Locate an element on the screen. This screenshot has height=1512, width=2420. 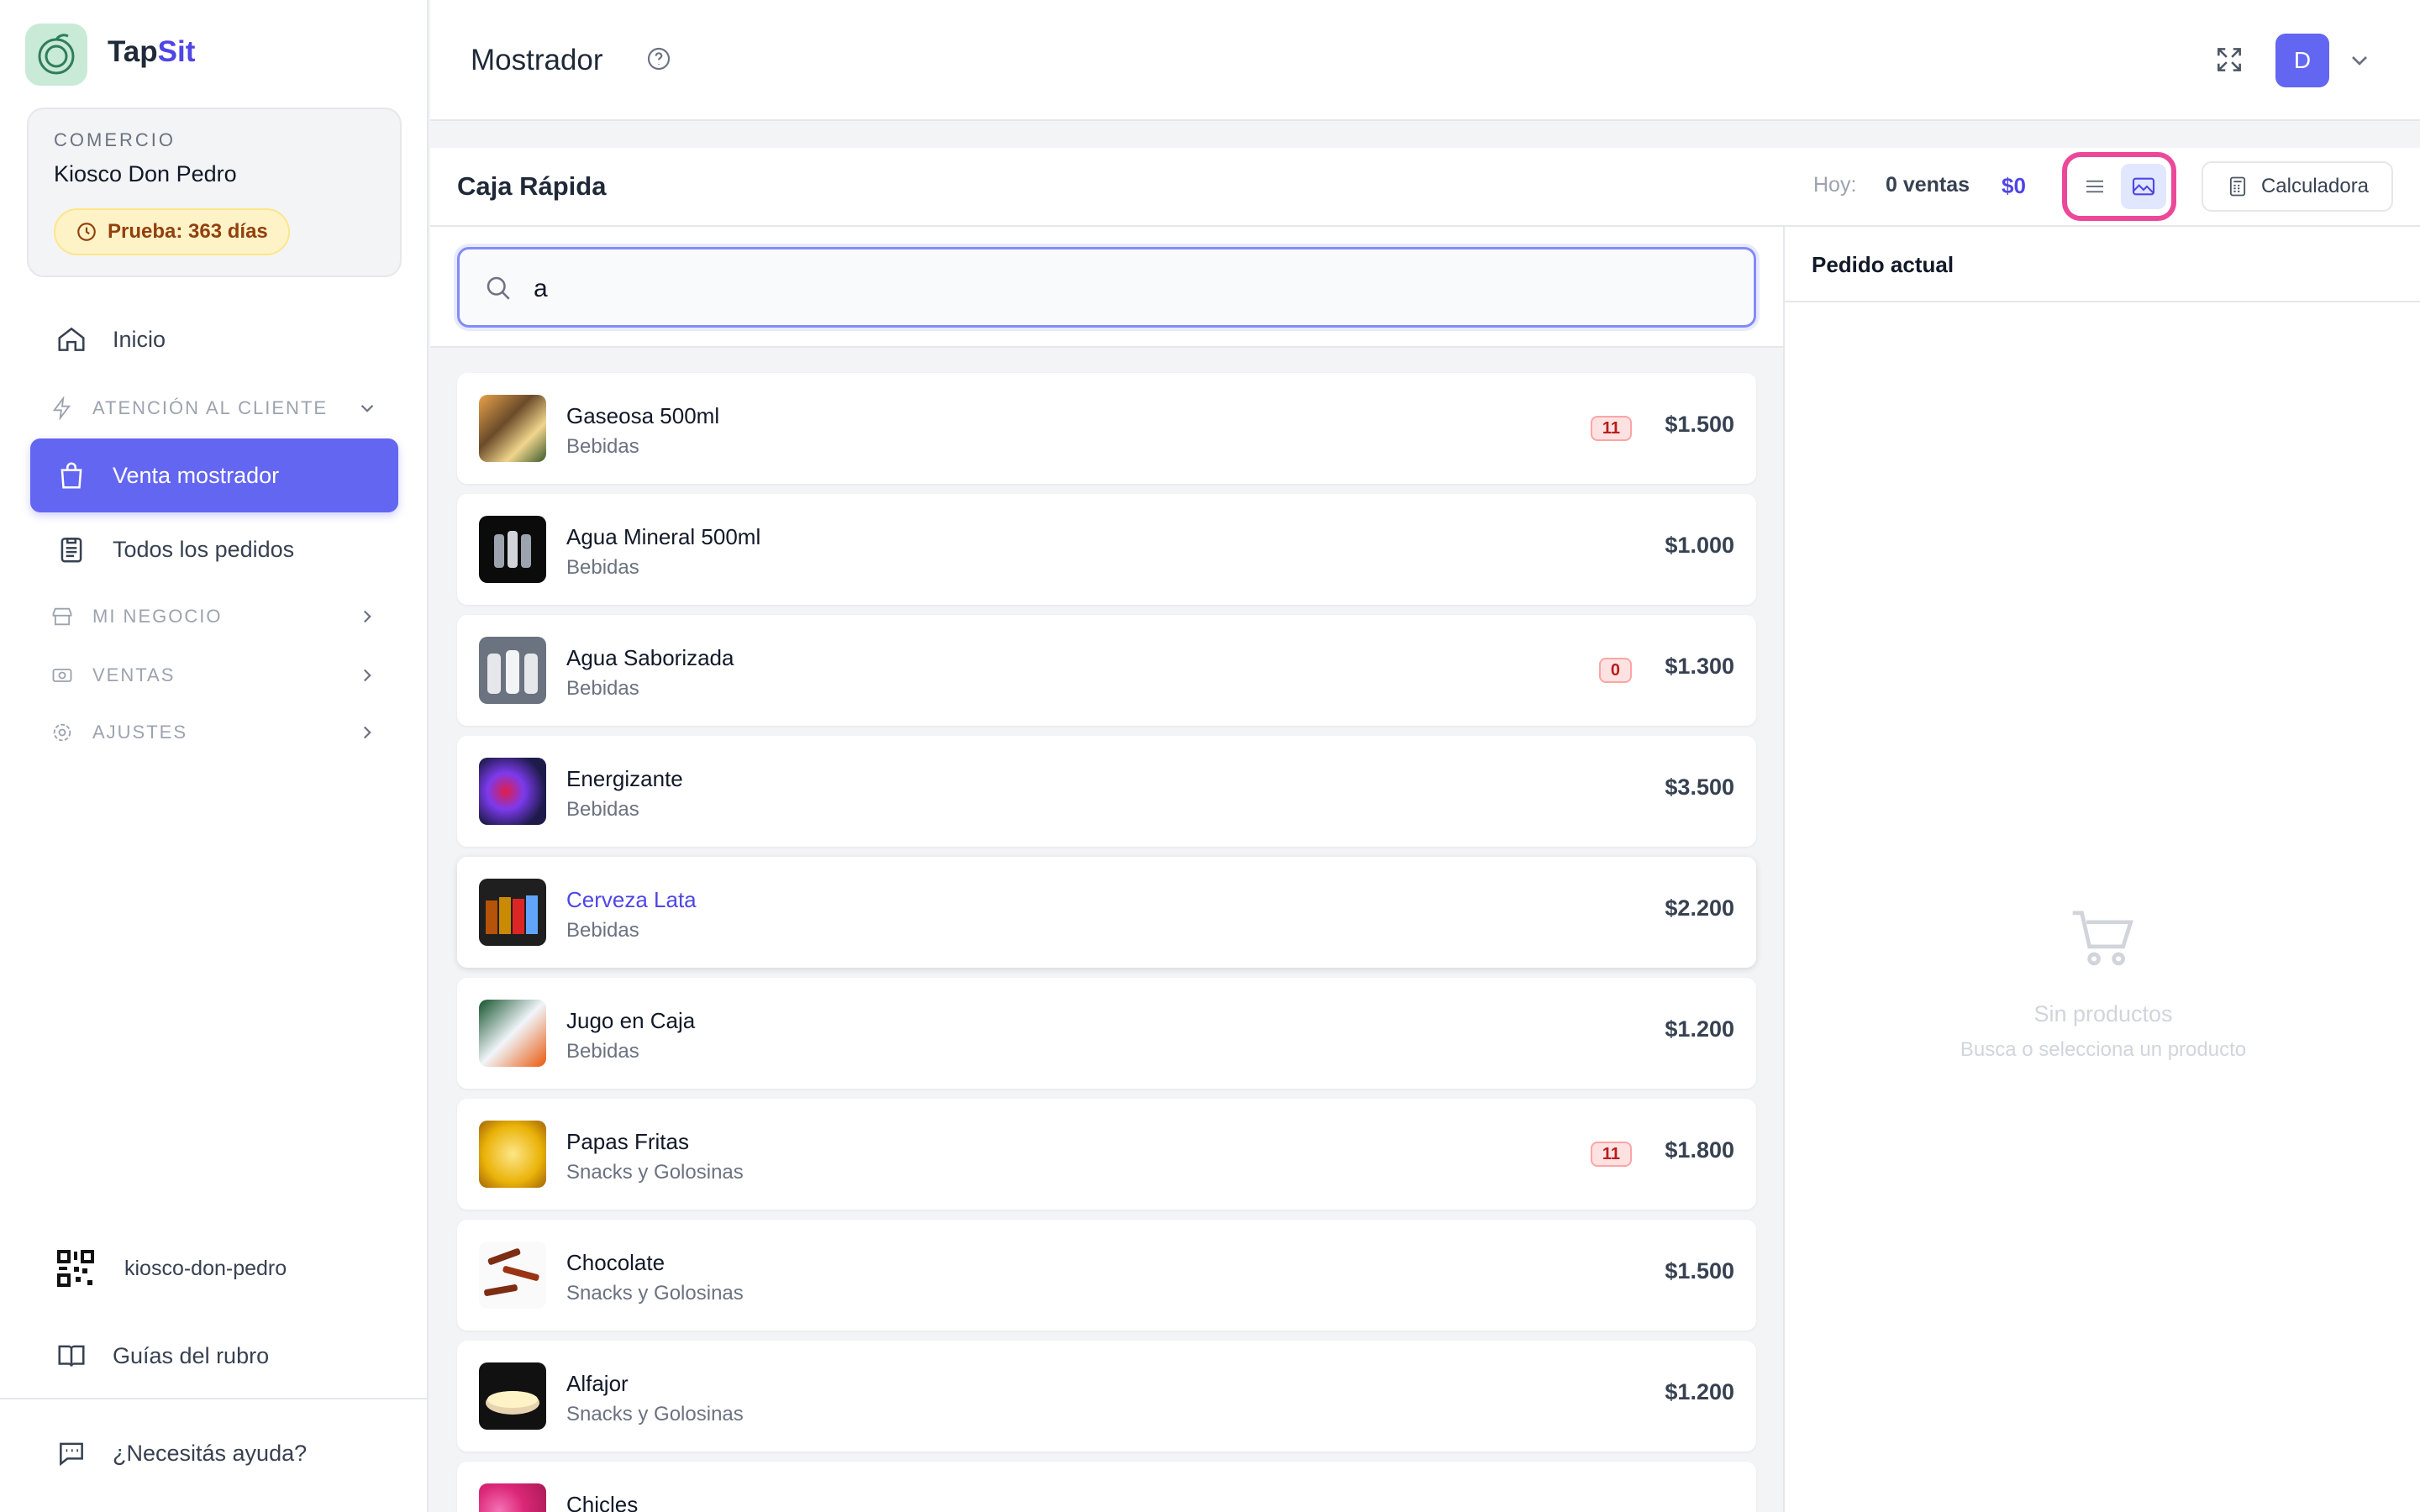
help-button: ¿Necesitás ayuda? is located at coordinates (214, 1453).